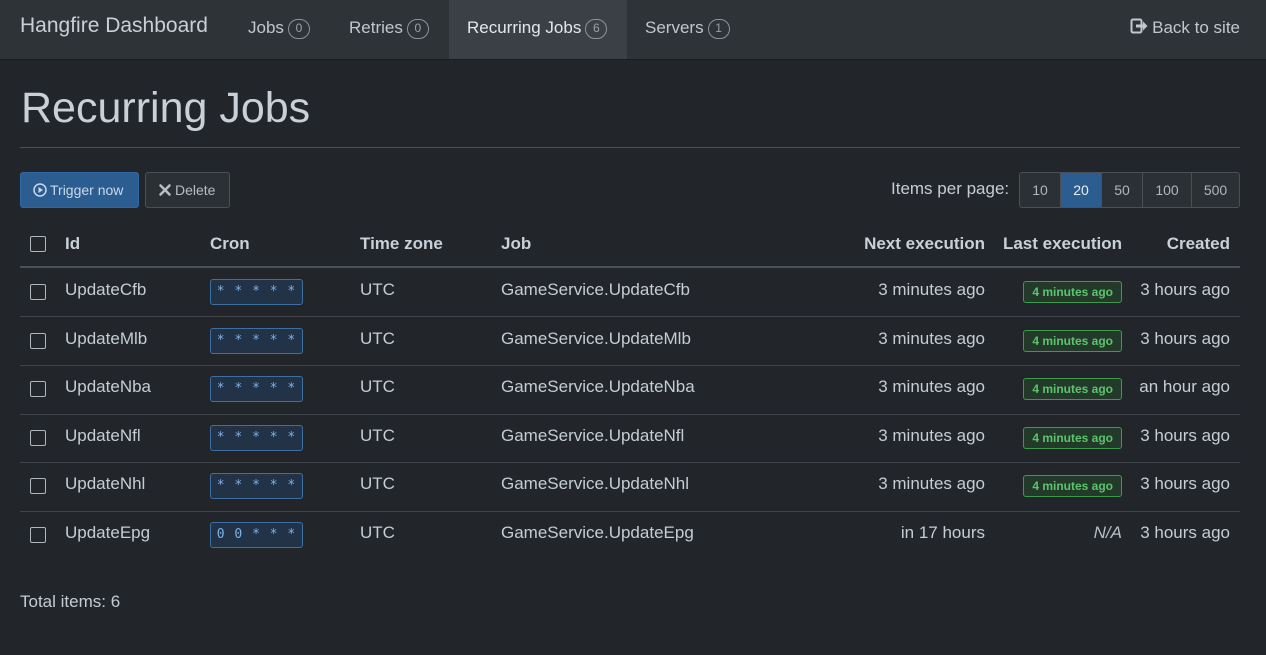  I want to click on delete-button: Delete, so click(187, 190).